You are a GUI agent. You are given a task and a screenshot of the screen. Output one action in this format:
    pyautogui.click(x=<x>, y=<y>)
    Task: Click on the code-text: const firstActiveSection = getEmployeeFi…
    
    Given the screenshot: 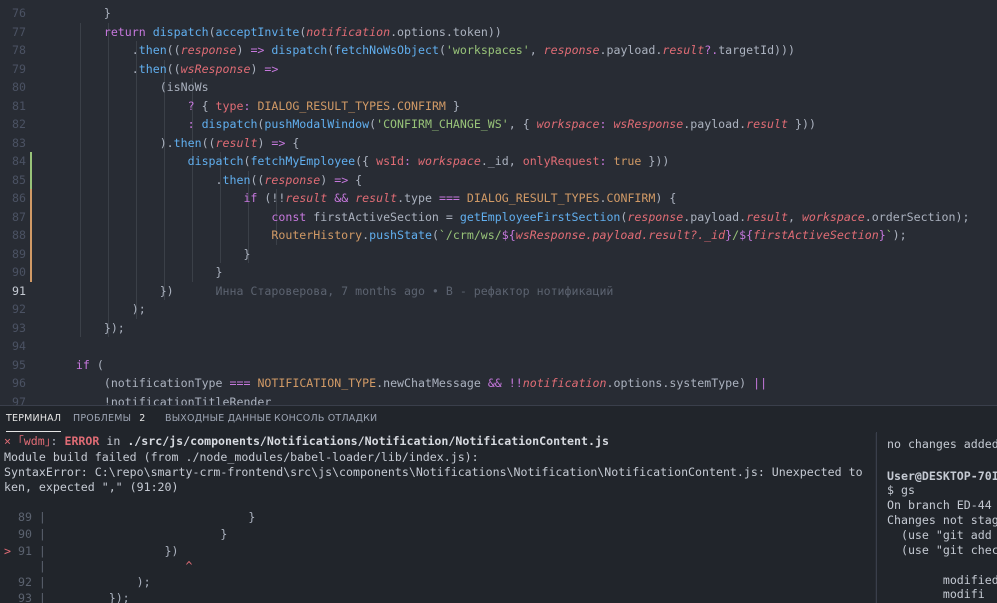 What is the action you would take?
    pyautogui.click(x=620, y=216)
    